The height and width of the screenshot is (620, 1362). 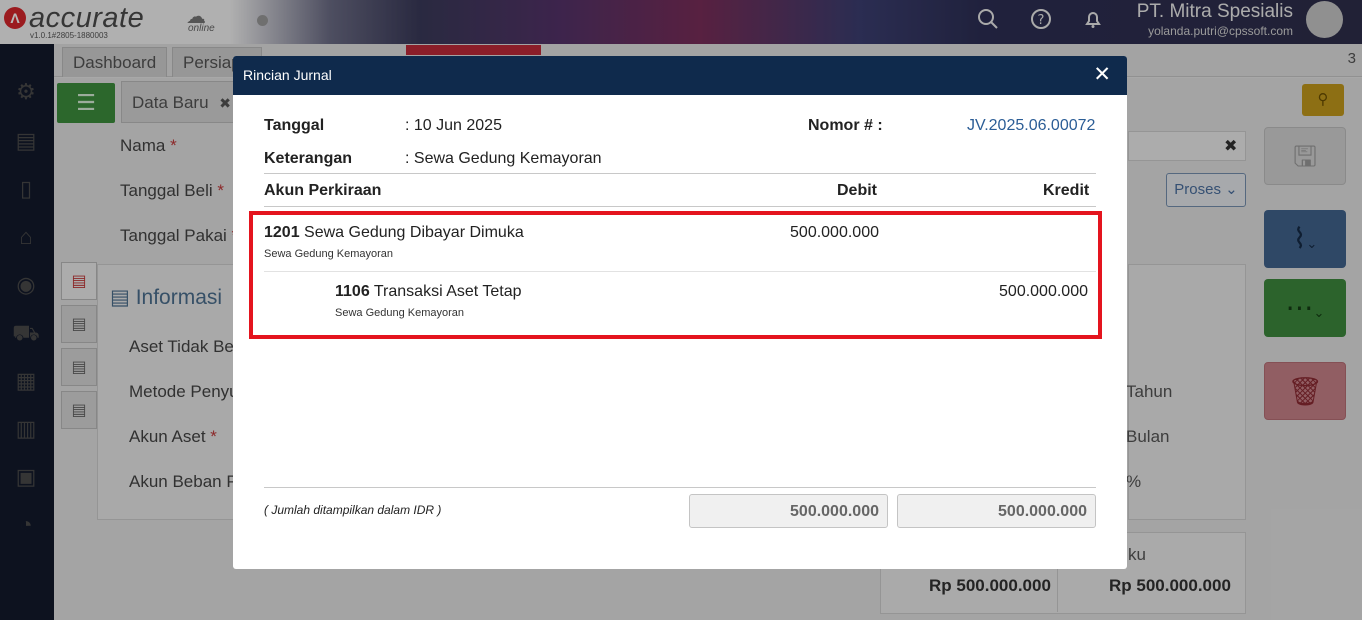 What do you see at coordinates (857, 190) in the screenshot?
I see `col-debit-header: Debit` at bounding box center [857, 190].